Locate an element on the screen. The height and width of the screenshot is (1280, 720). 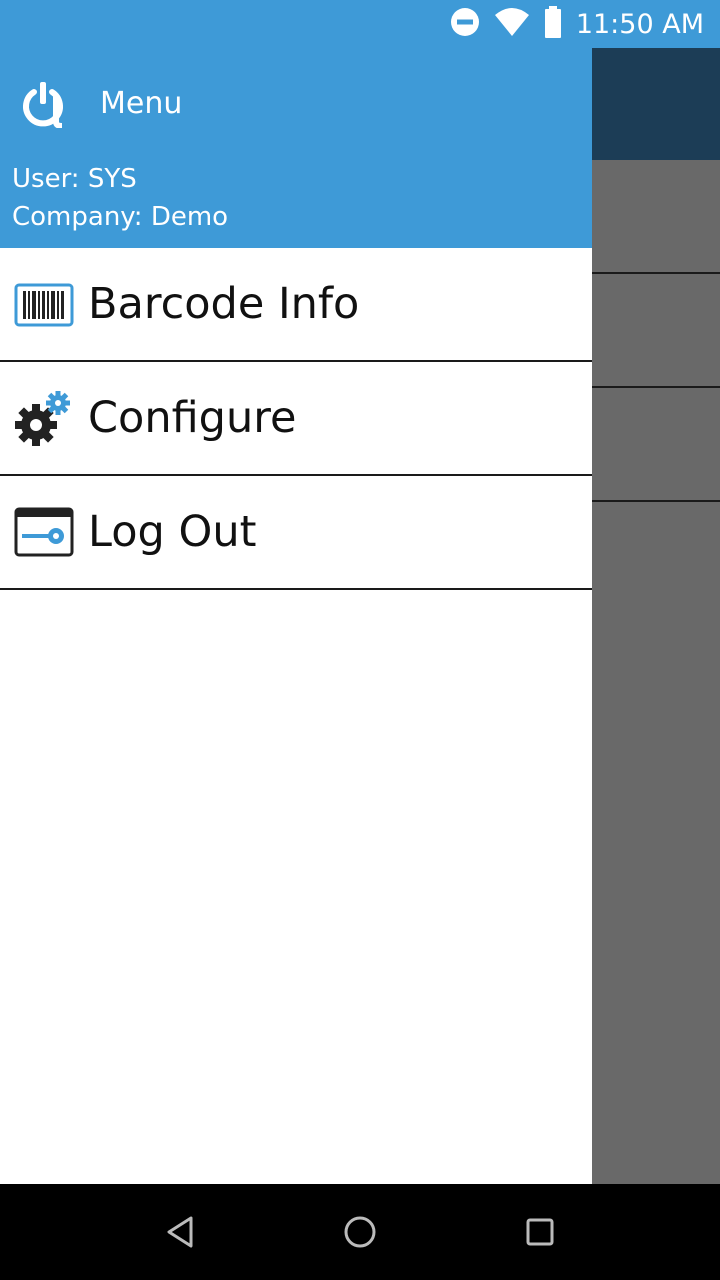
drawer-title: Menu is located at coordinates (141, 103).